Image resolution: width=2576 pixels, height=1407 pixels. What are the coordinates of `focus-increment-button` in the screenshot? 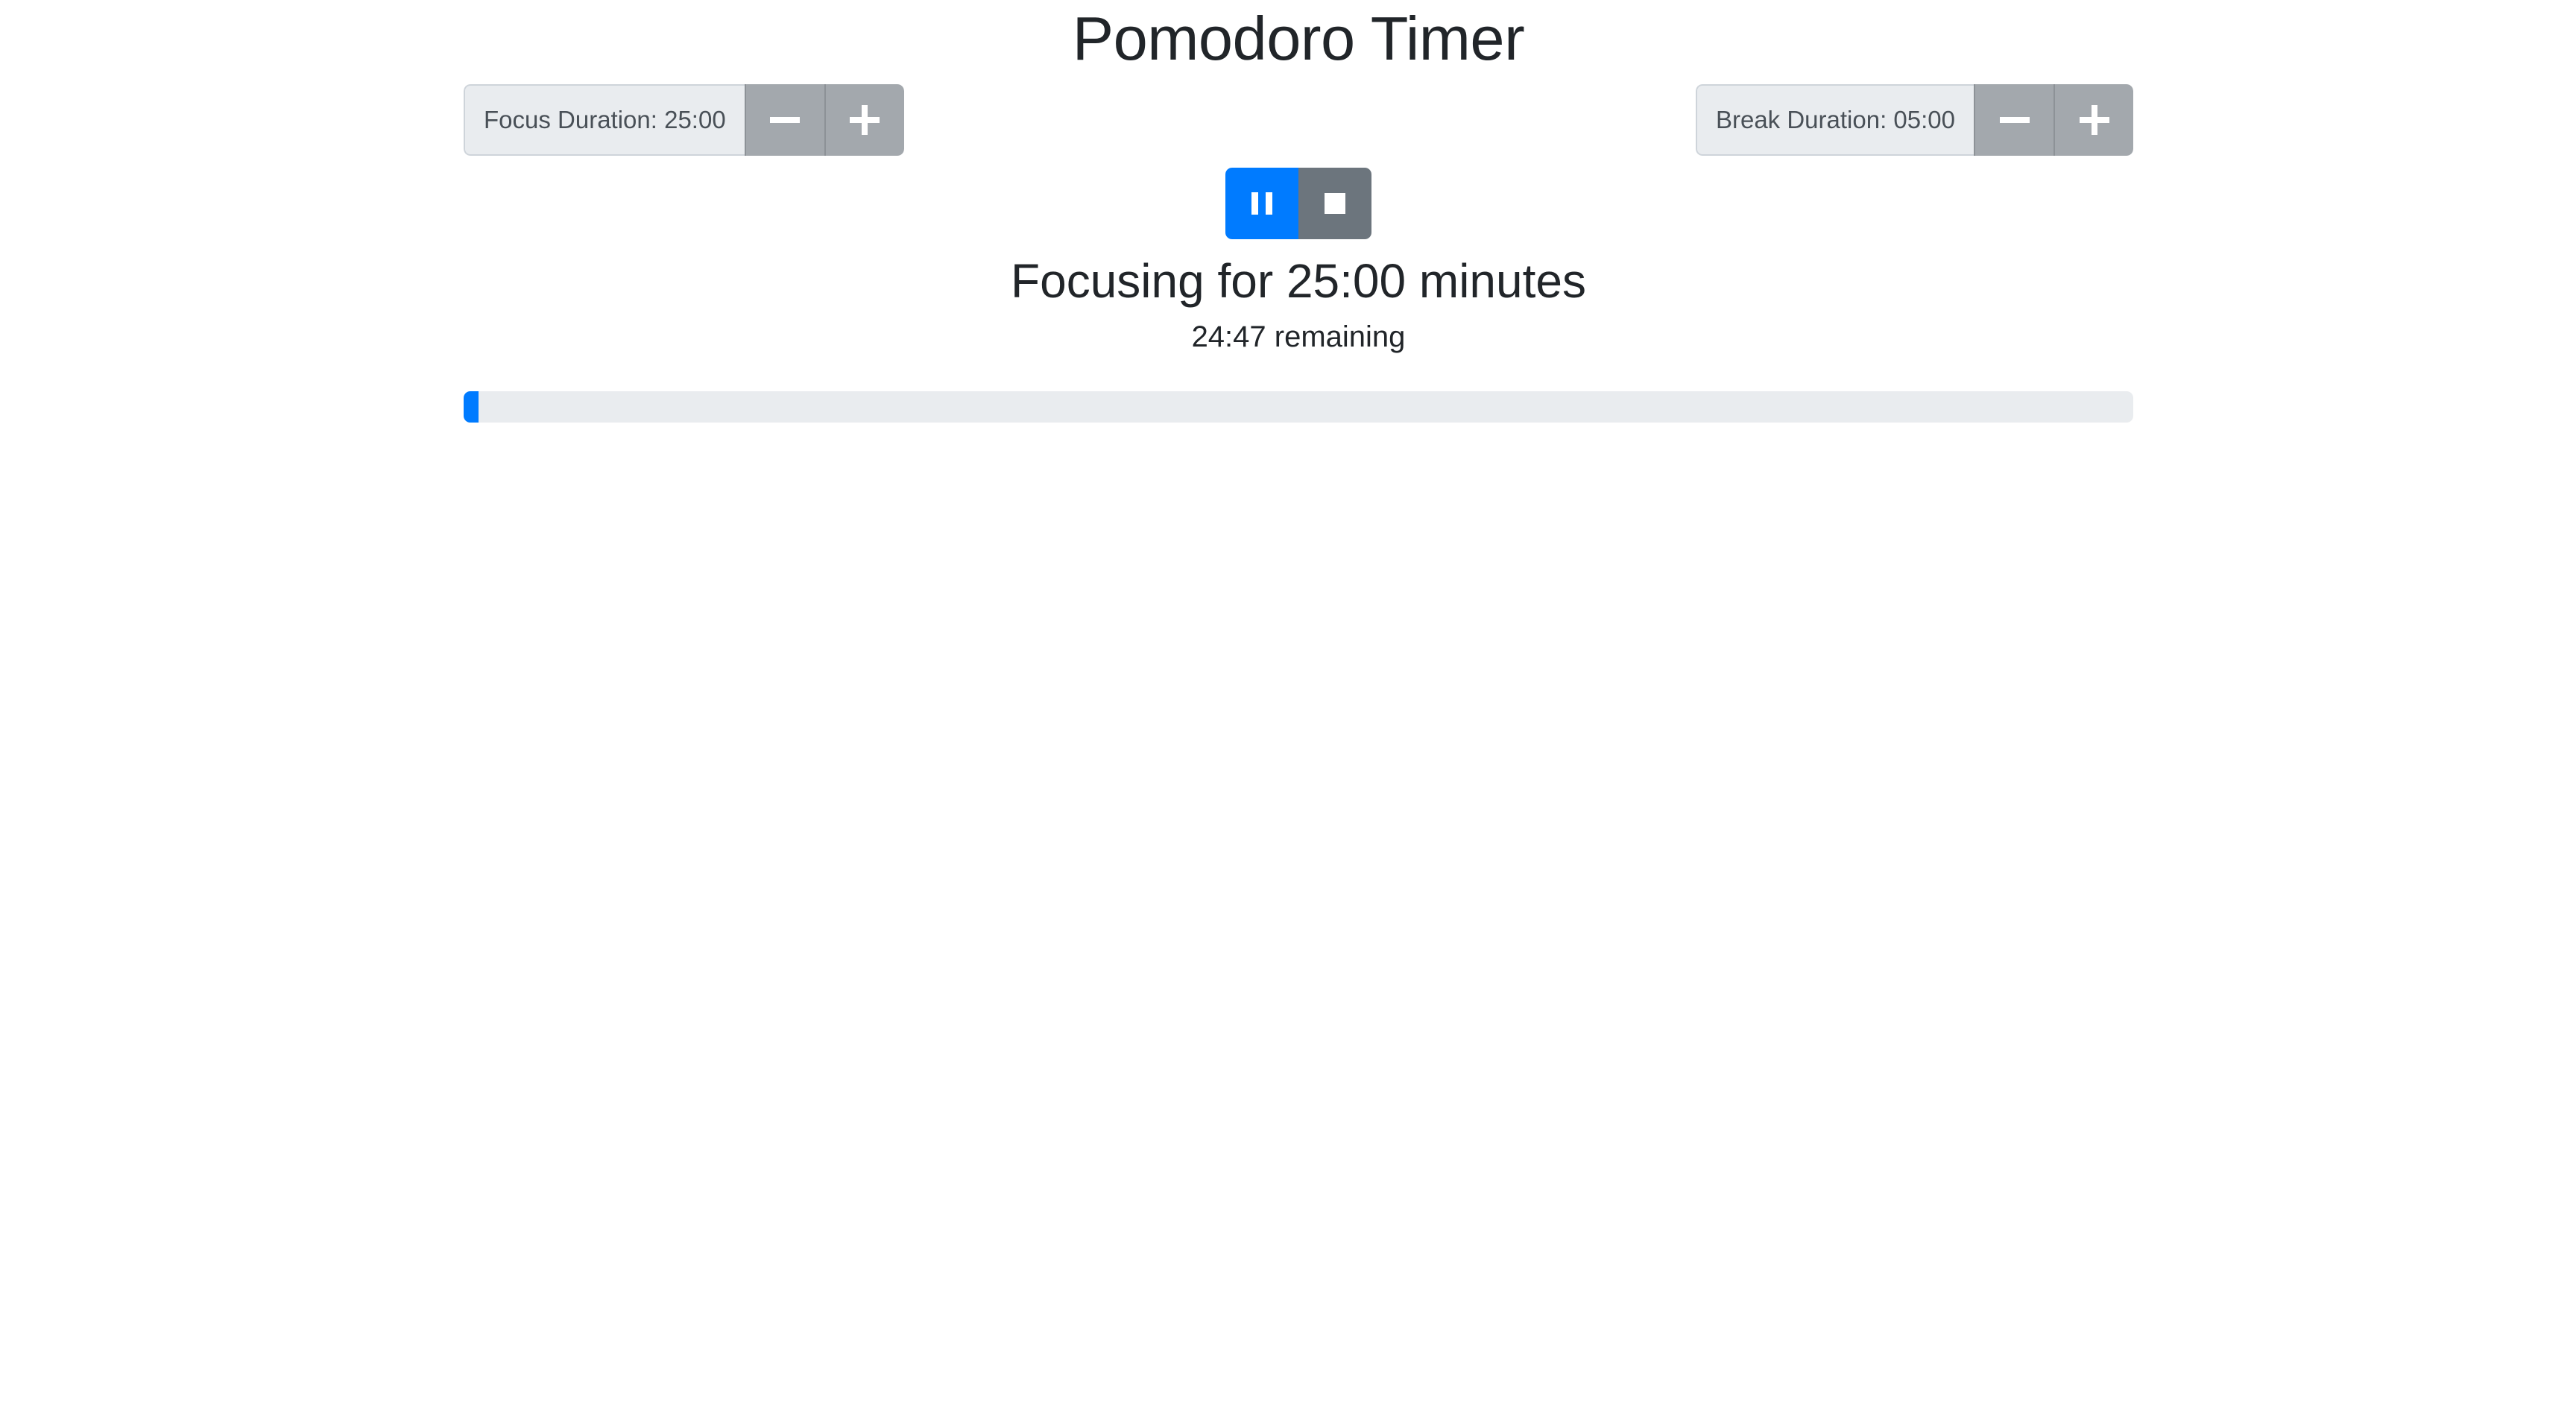 It's located at (864, 120).